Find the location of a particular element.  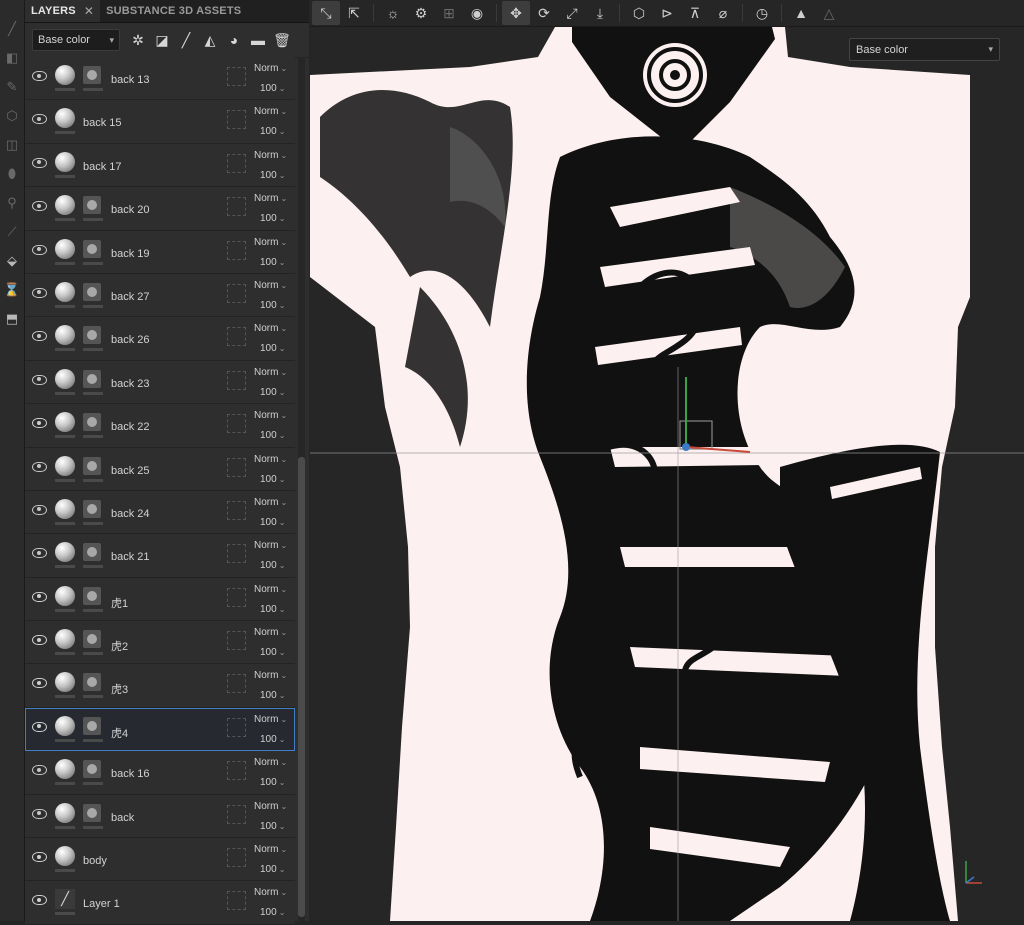

layers-scrollbar is located at coordinates (301, 489).